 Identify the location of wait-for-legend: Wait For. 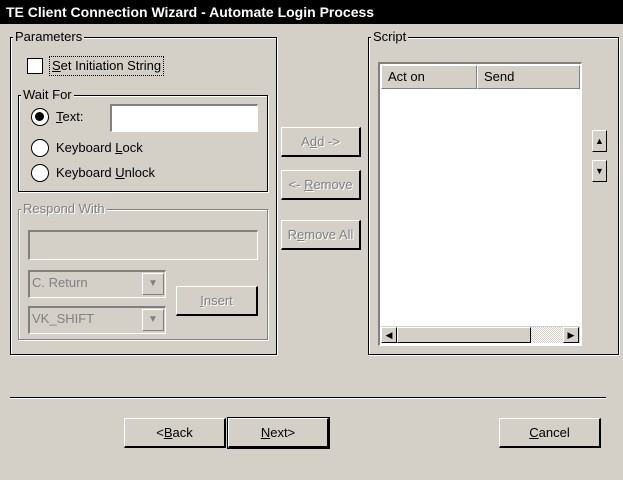
(47, 94).